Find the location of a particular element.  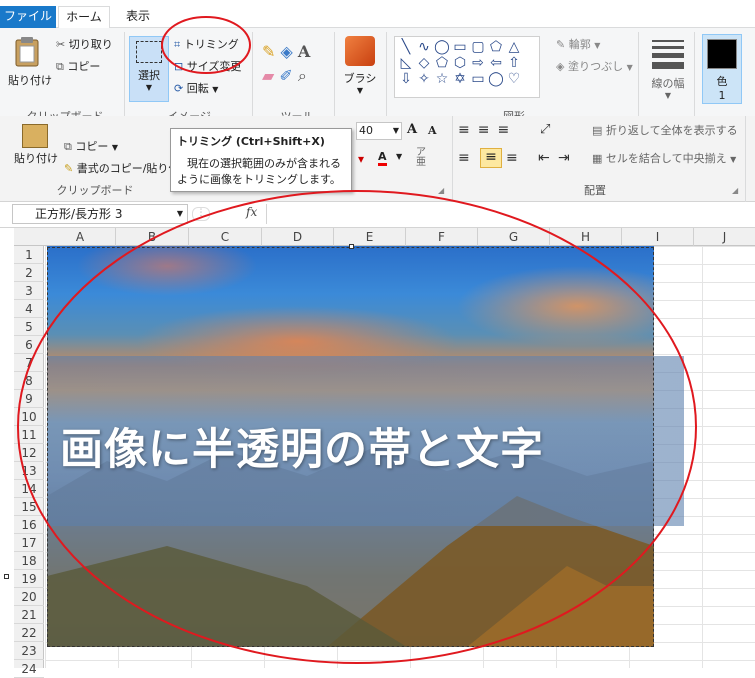

red-circle-annotation is located at coordinates (206, 45).